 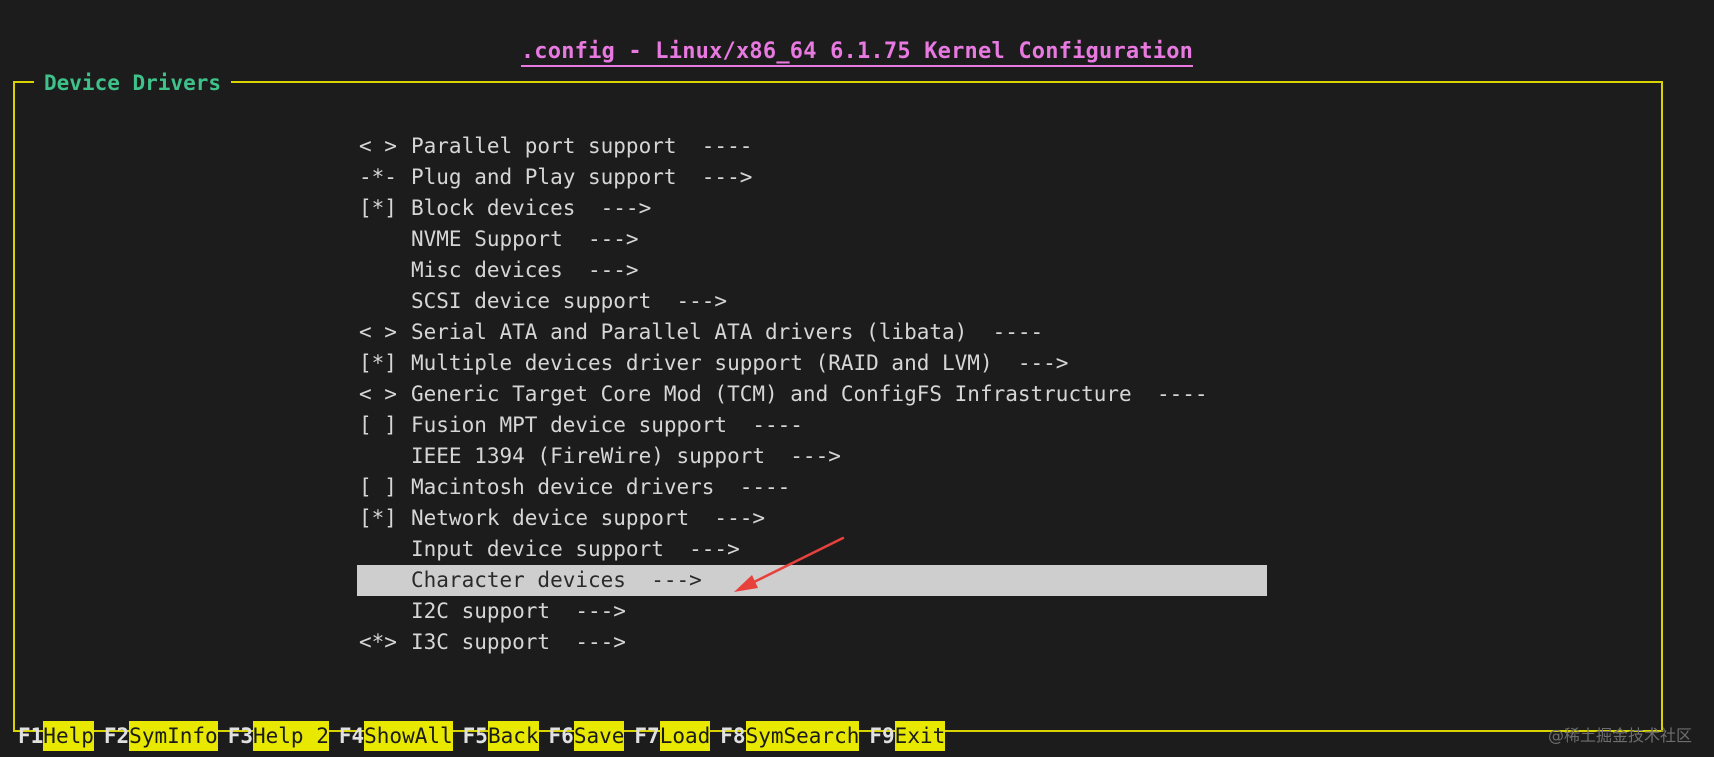 I want to click on f6-save-key: F6 Save, so click(x=592, y=736).